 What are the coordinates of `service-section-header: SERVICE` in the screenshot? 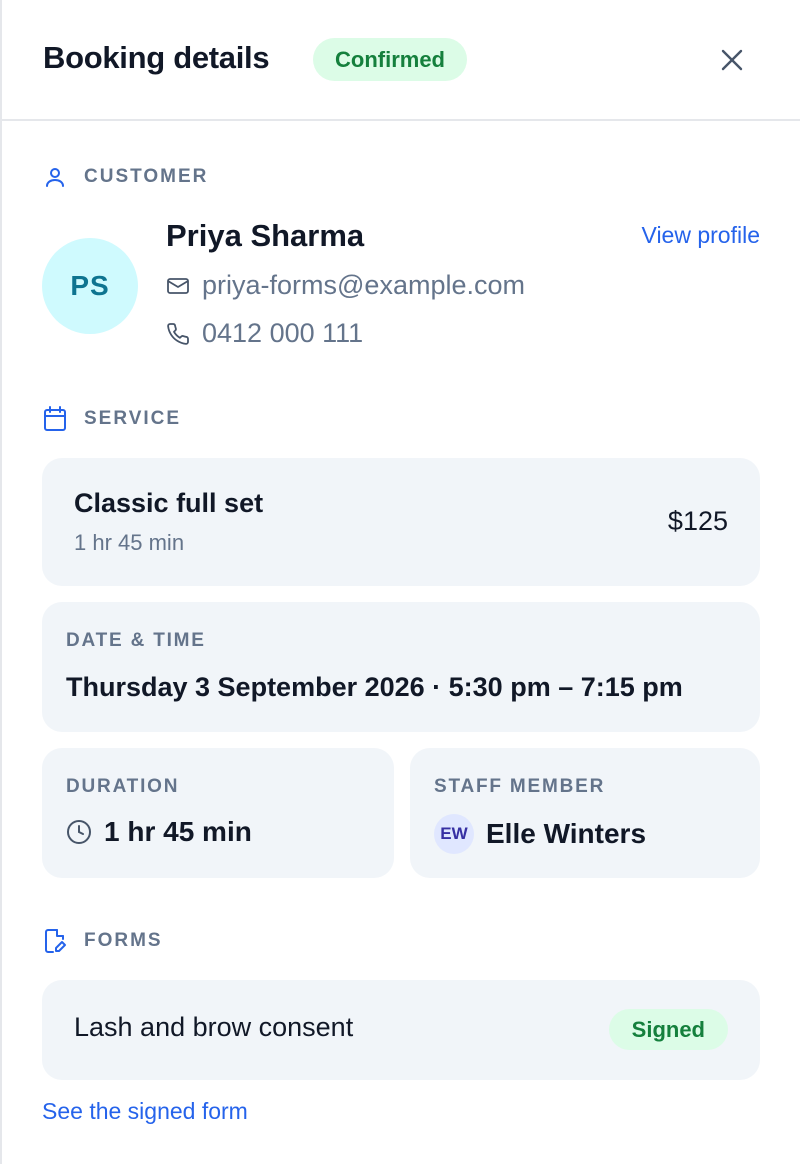 It's located at (111, 419).